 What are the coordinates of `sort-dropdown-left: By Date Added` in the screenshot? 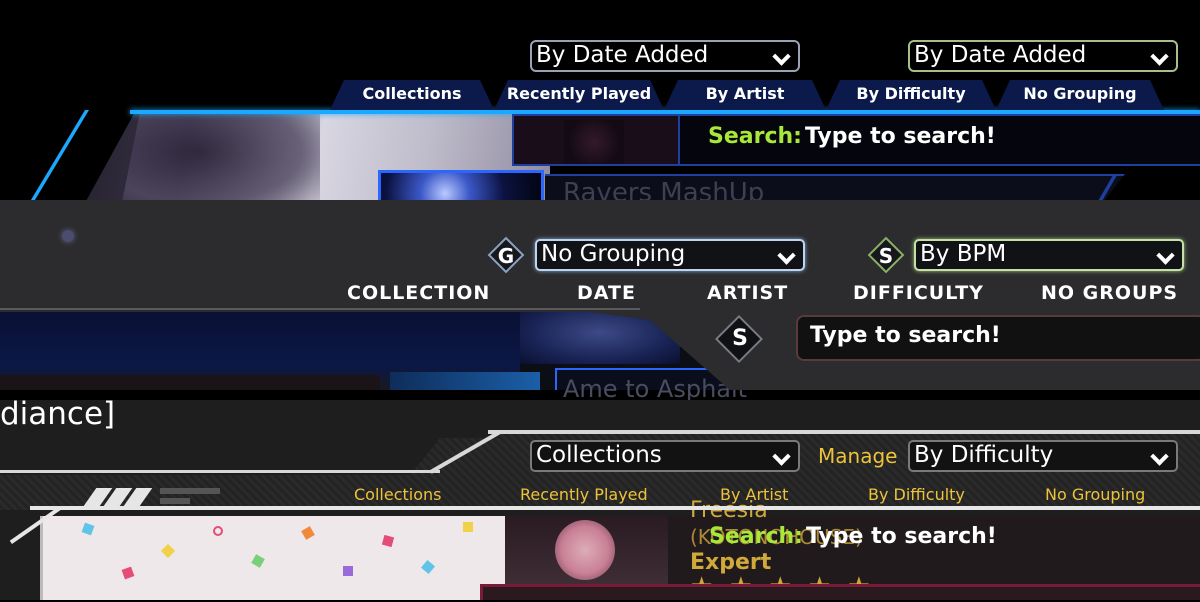 It's located at (665, 56).